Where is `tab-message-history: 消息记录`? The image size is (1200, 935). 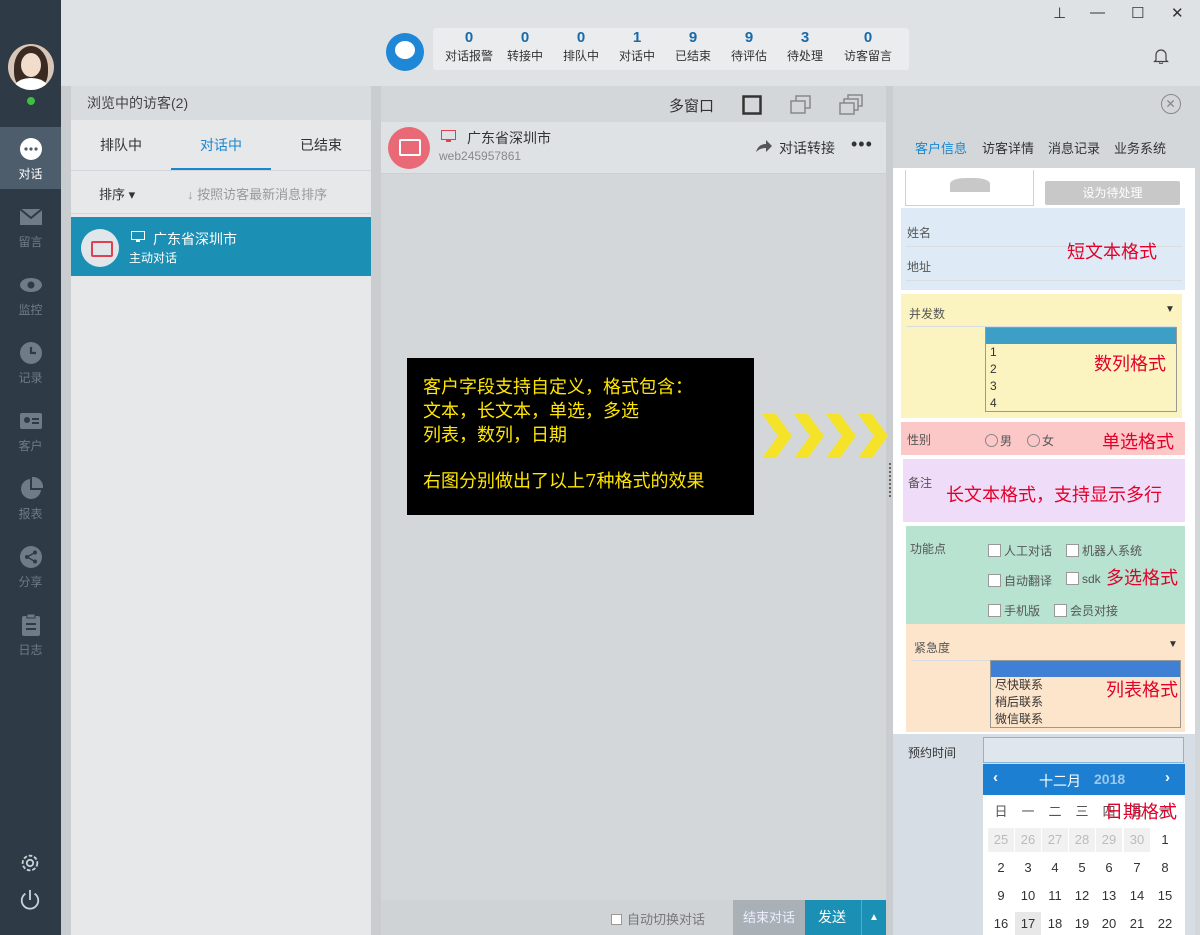 tab-message-history: 消息记录 is located at coordinates (1074, 147).